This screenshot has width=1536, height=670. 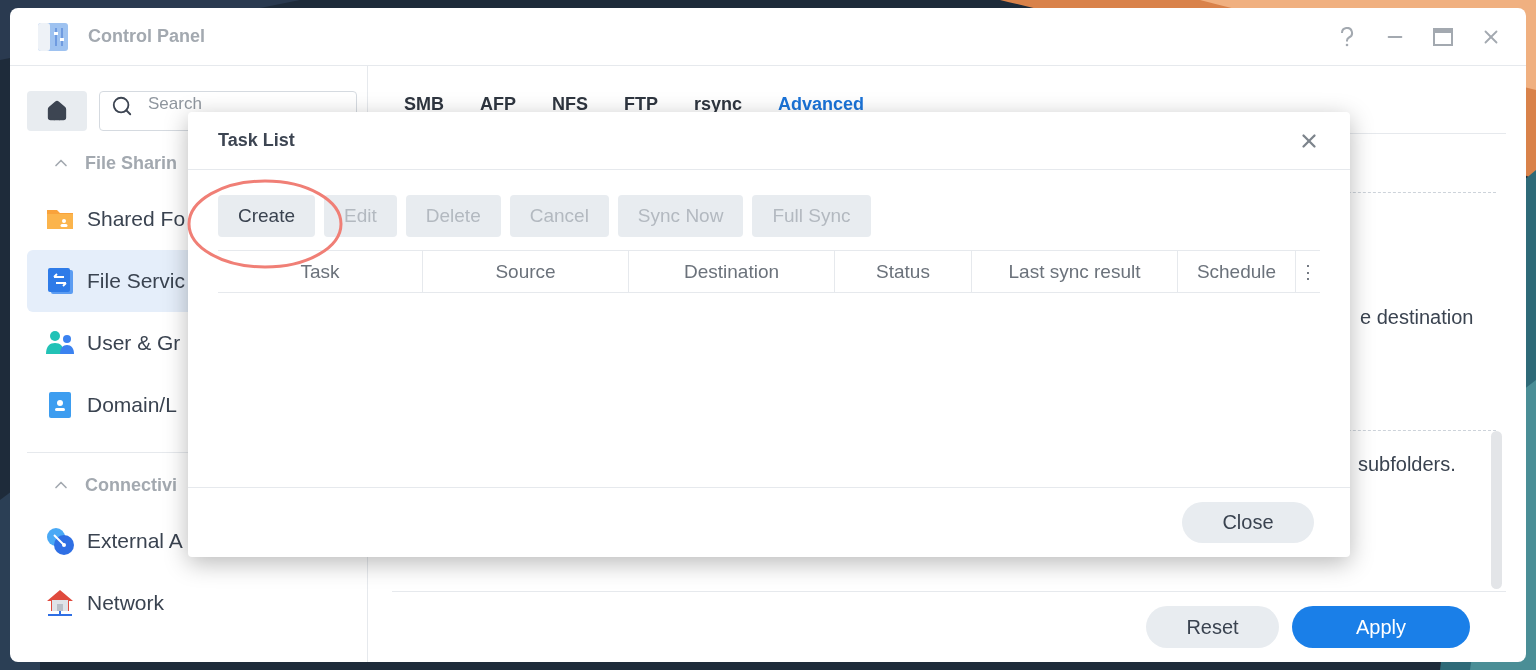 I want to click on dialog-title: Task List, so click(x=257, y=140).